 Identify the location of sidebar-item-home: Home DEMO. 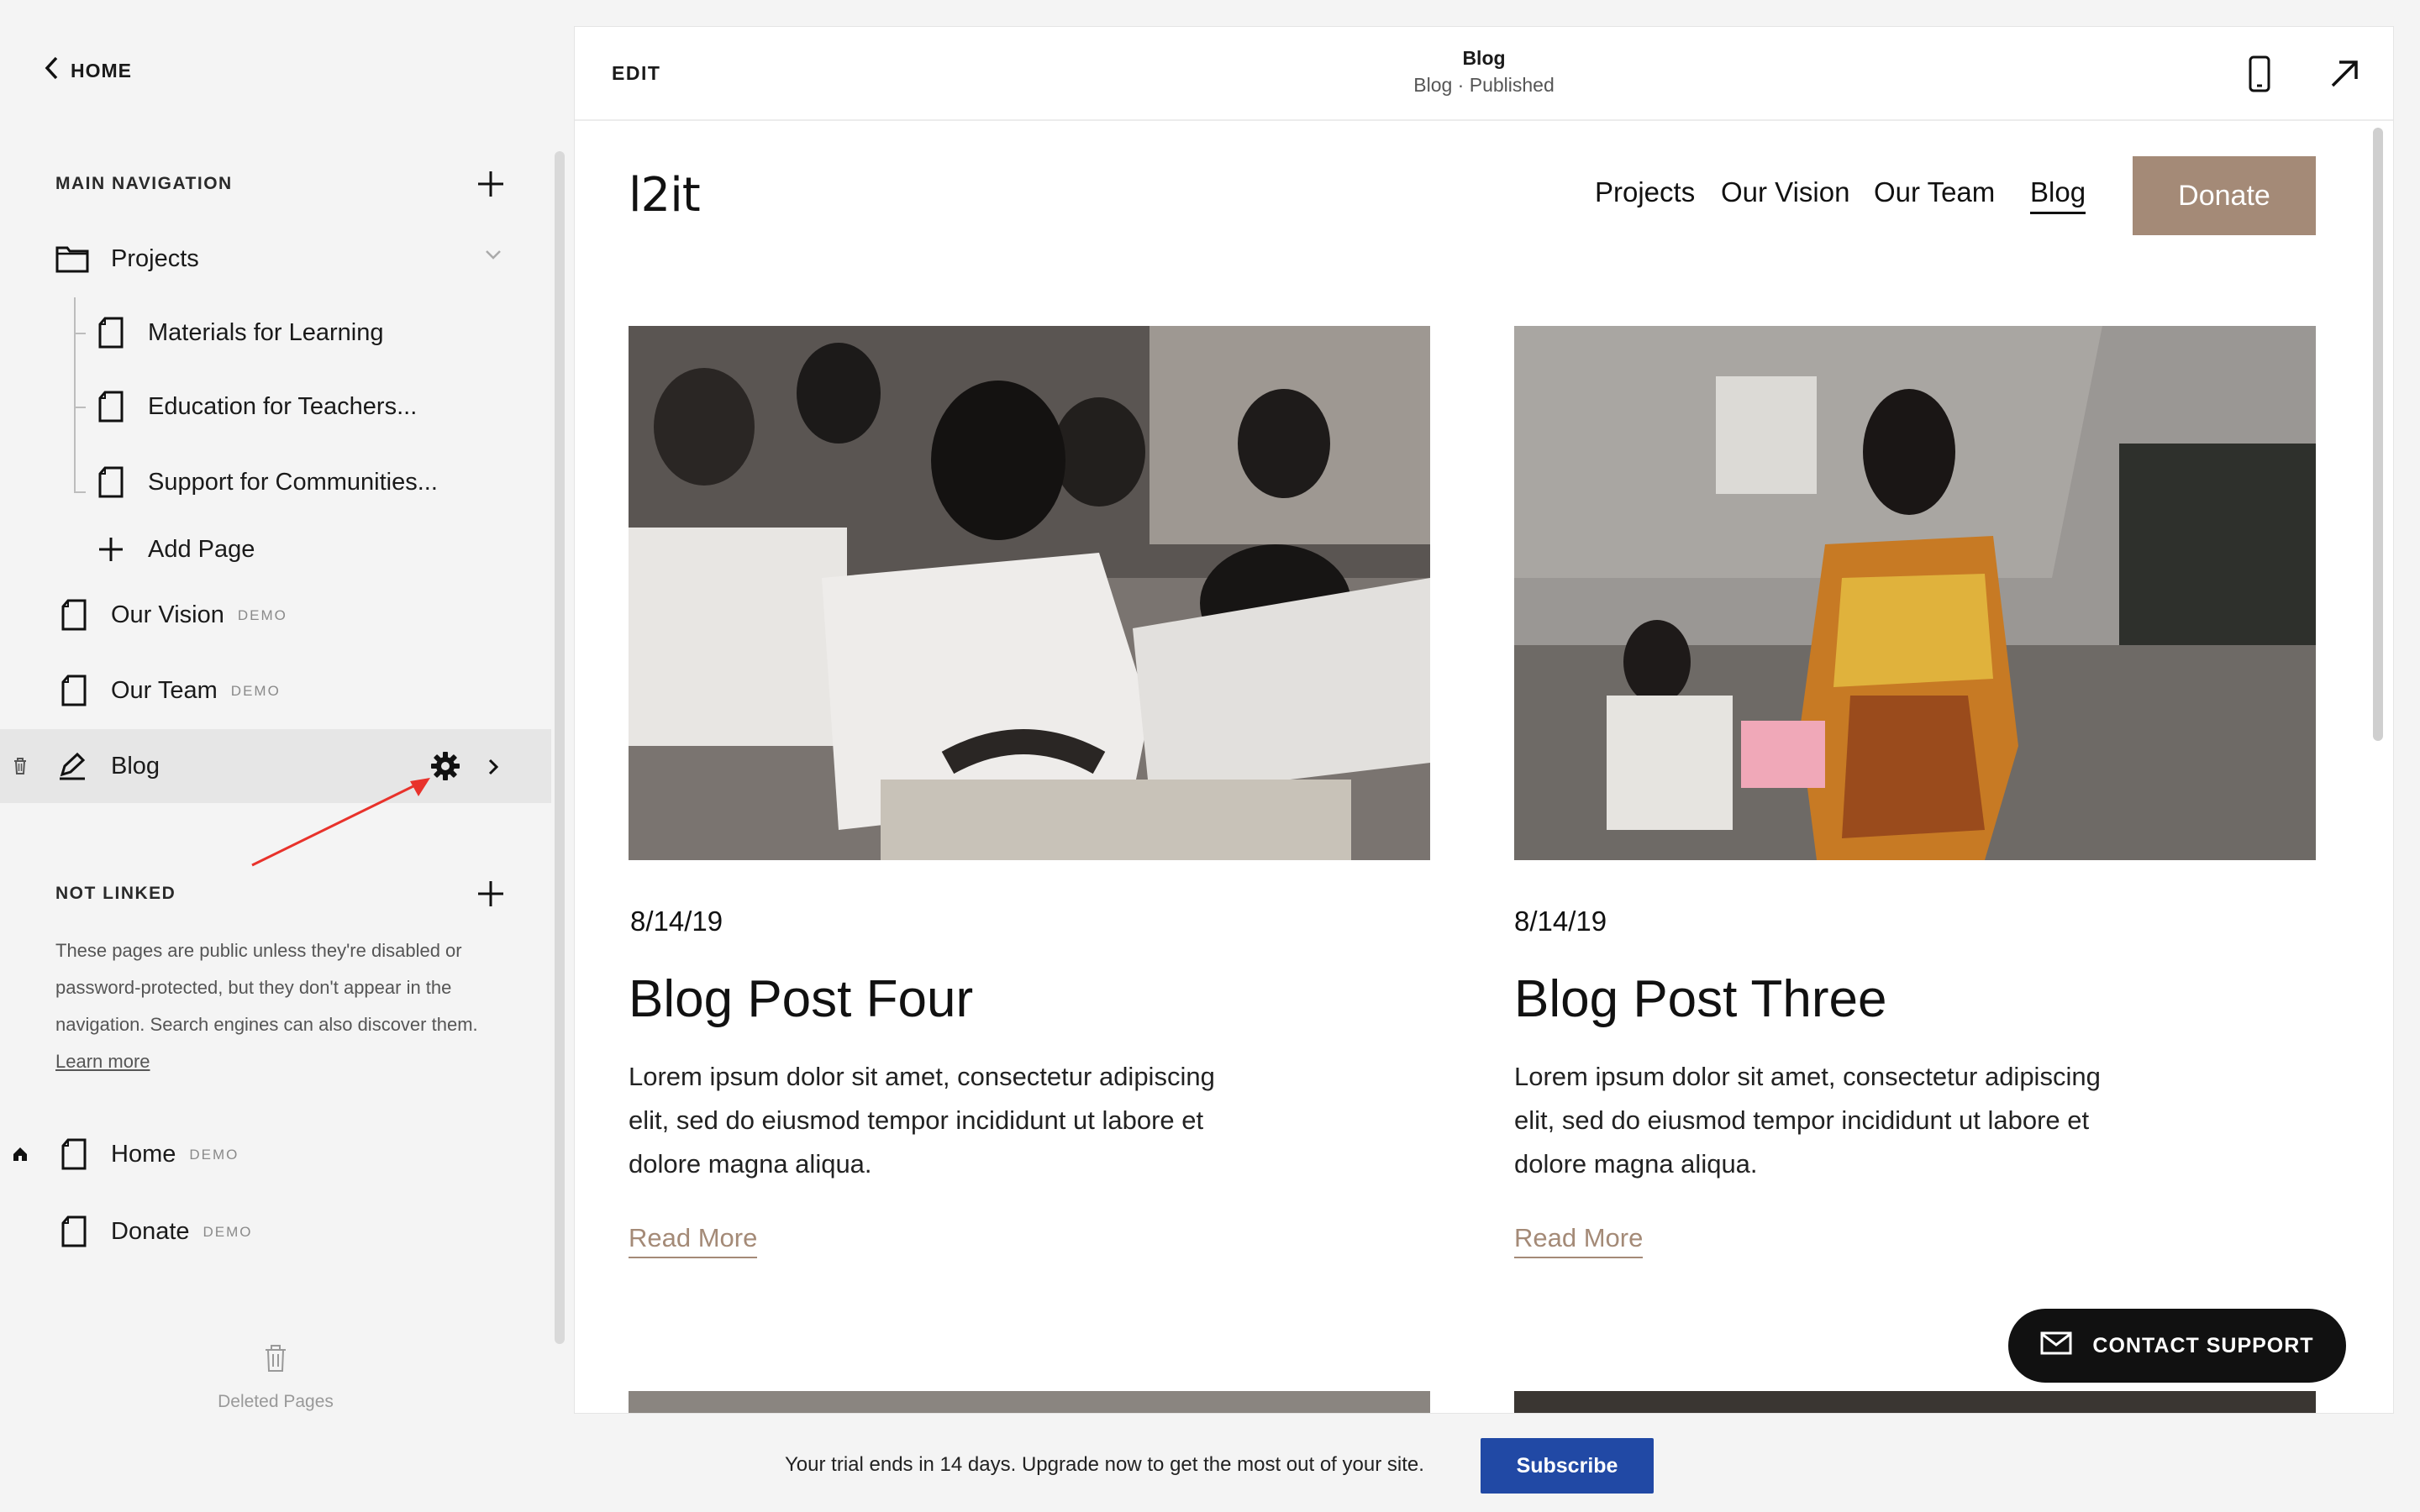
(276, 1154).